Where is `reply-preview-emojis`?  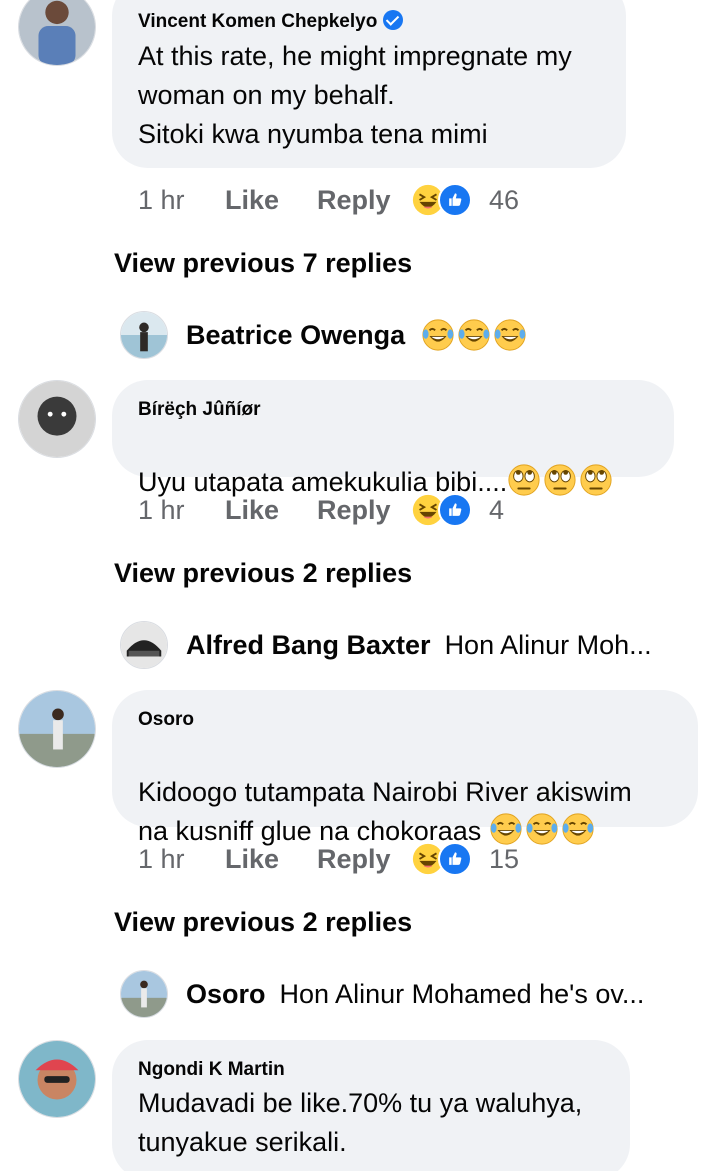
reply-preview-emojis is located at coordinates (474, 335).